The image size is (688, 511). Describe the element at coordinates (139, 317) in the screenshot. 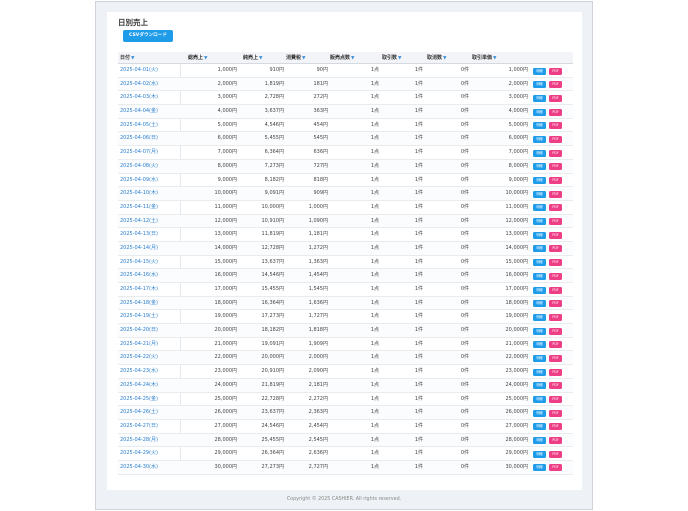

I see `cell-date-link: 2025-04-19(土)` at that location.